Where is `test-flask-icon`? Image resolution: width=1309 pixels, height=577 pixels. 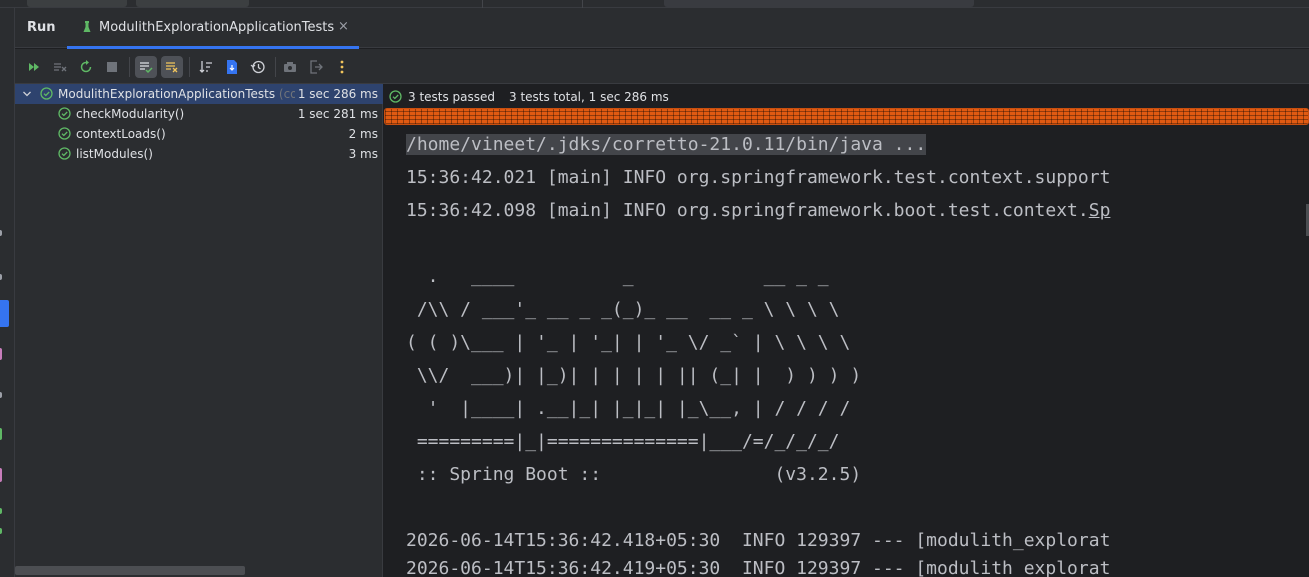
test-flask-icon is located at coordinates (87, 26).